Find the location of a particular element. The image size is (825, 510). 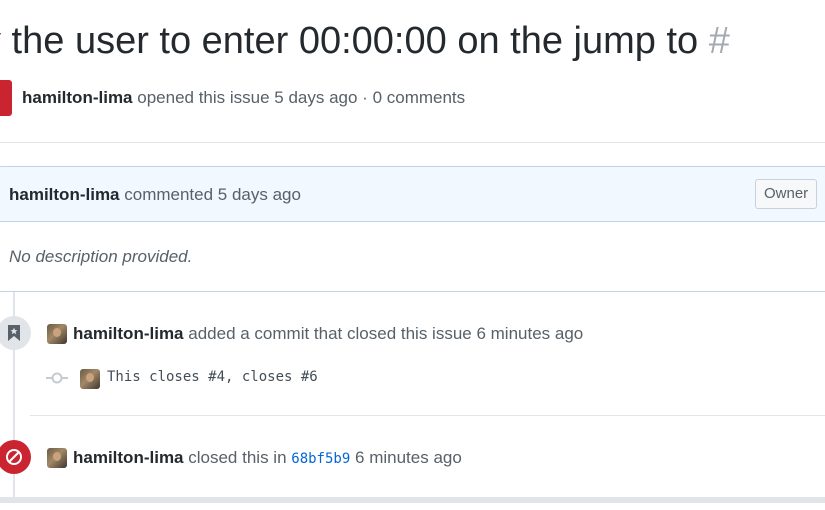

comment-timestamp-link: commented 5 days ago is located at coordinates (212, 194).